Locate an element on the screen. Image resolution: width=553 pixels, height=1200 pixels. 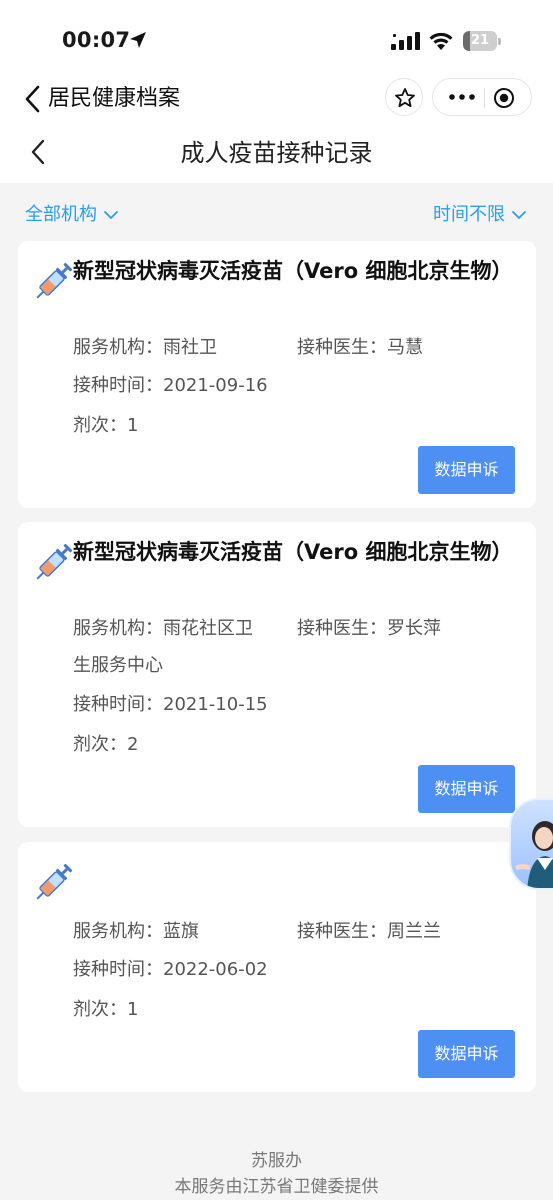
dose-value: 2 is located at coordinates (133, 744).